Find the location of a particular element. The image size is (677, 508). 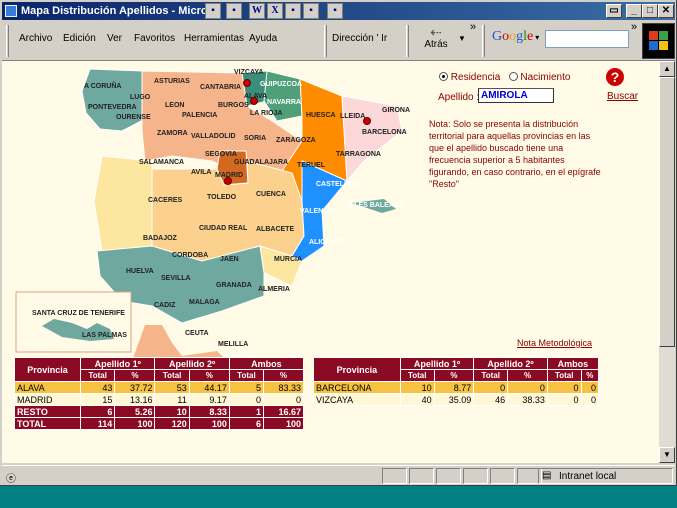

residencia-radio is located at coordinates (443, 76).